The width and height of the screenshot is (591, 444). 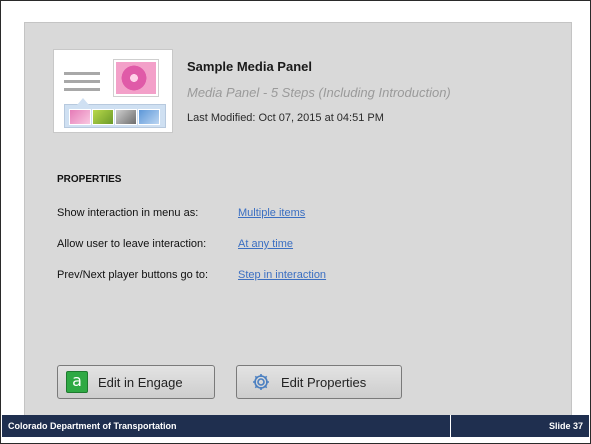 I want to click on edit-in-engage-label: Edit in Engage, so click(x=140, y=382).